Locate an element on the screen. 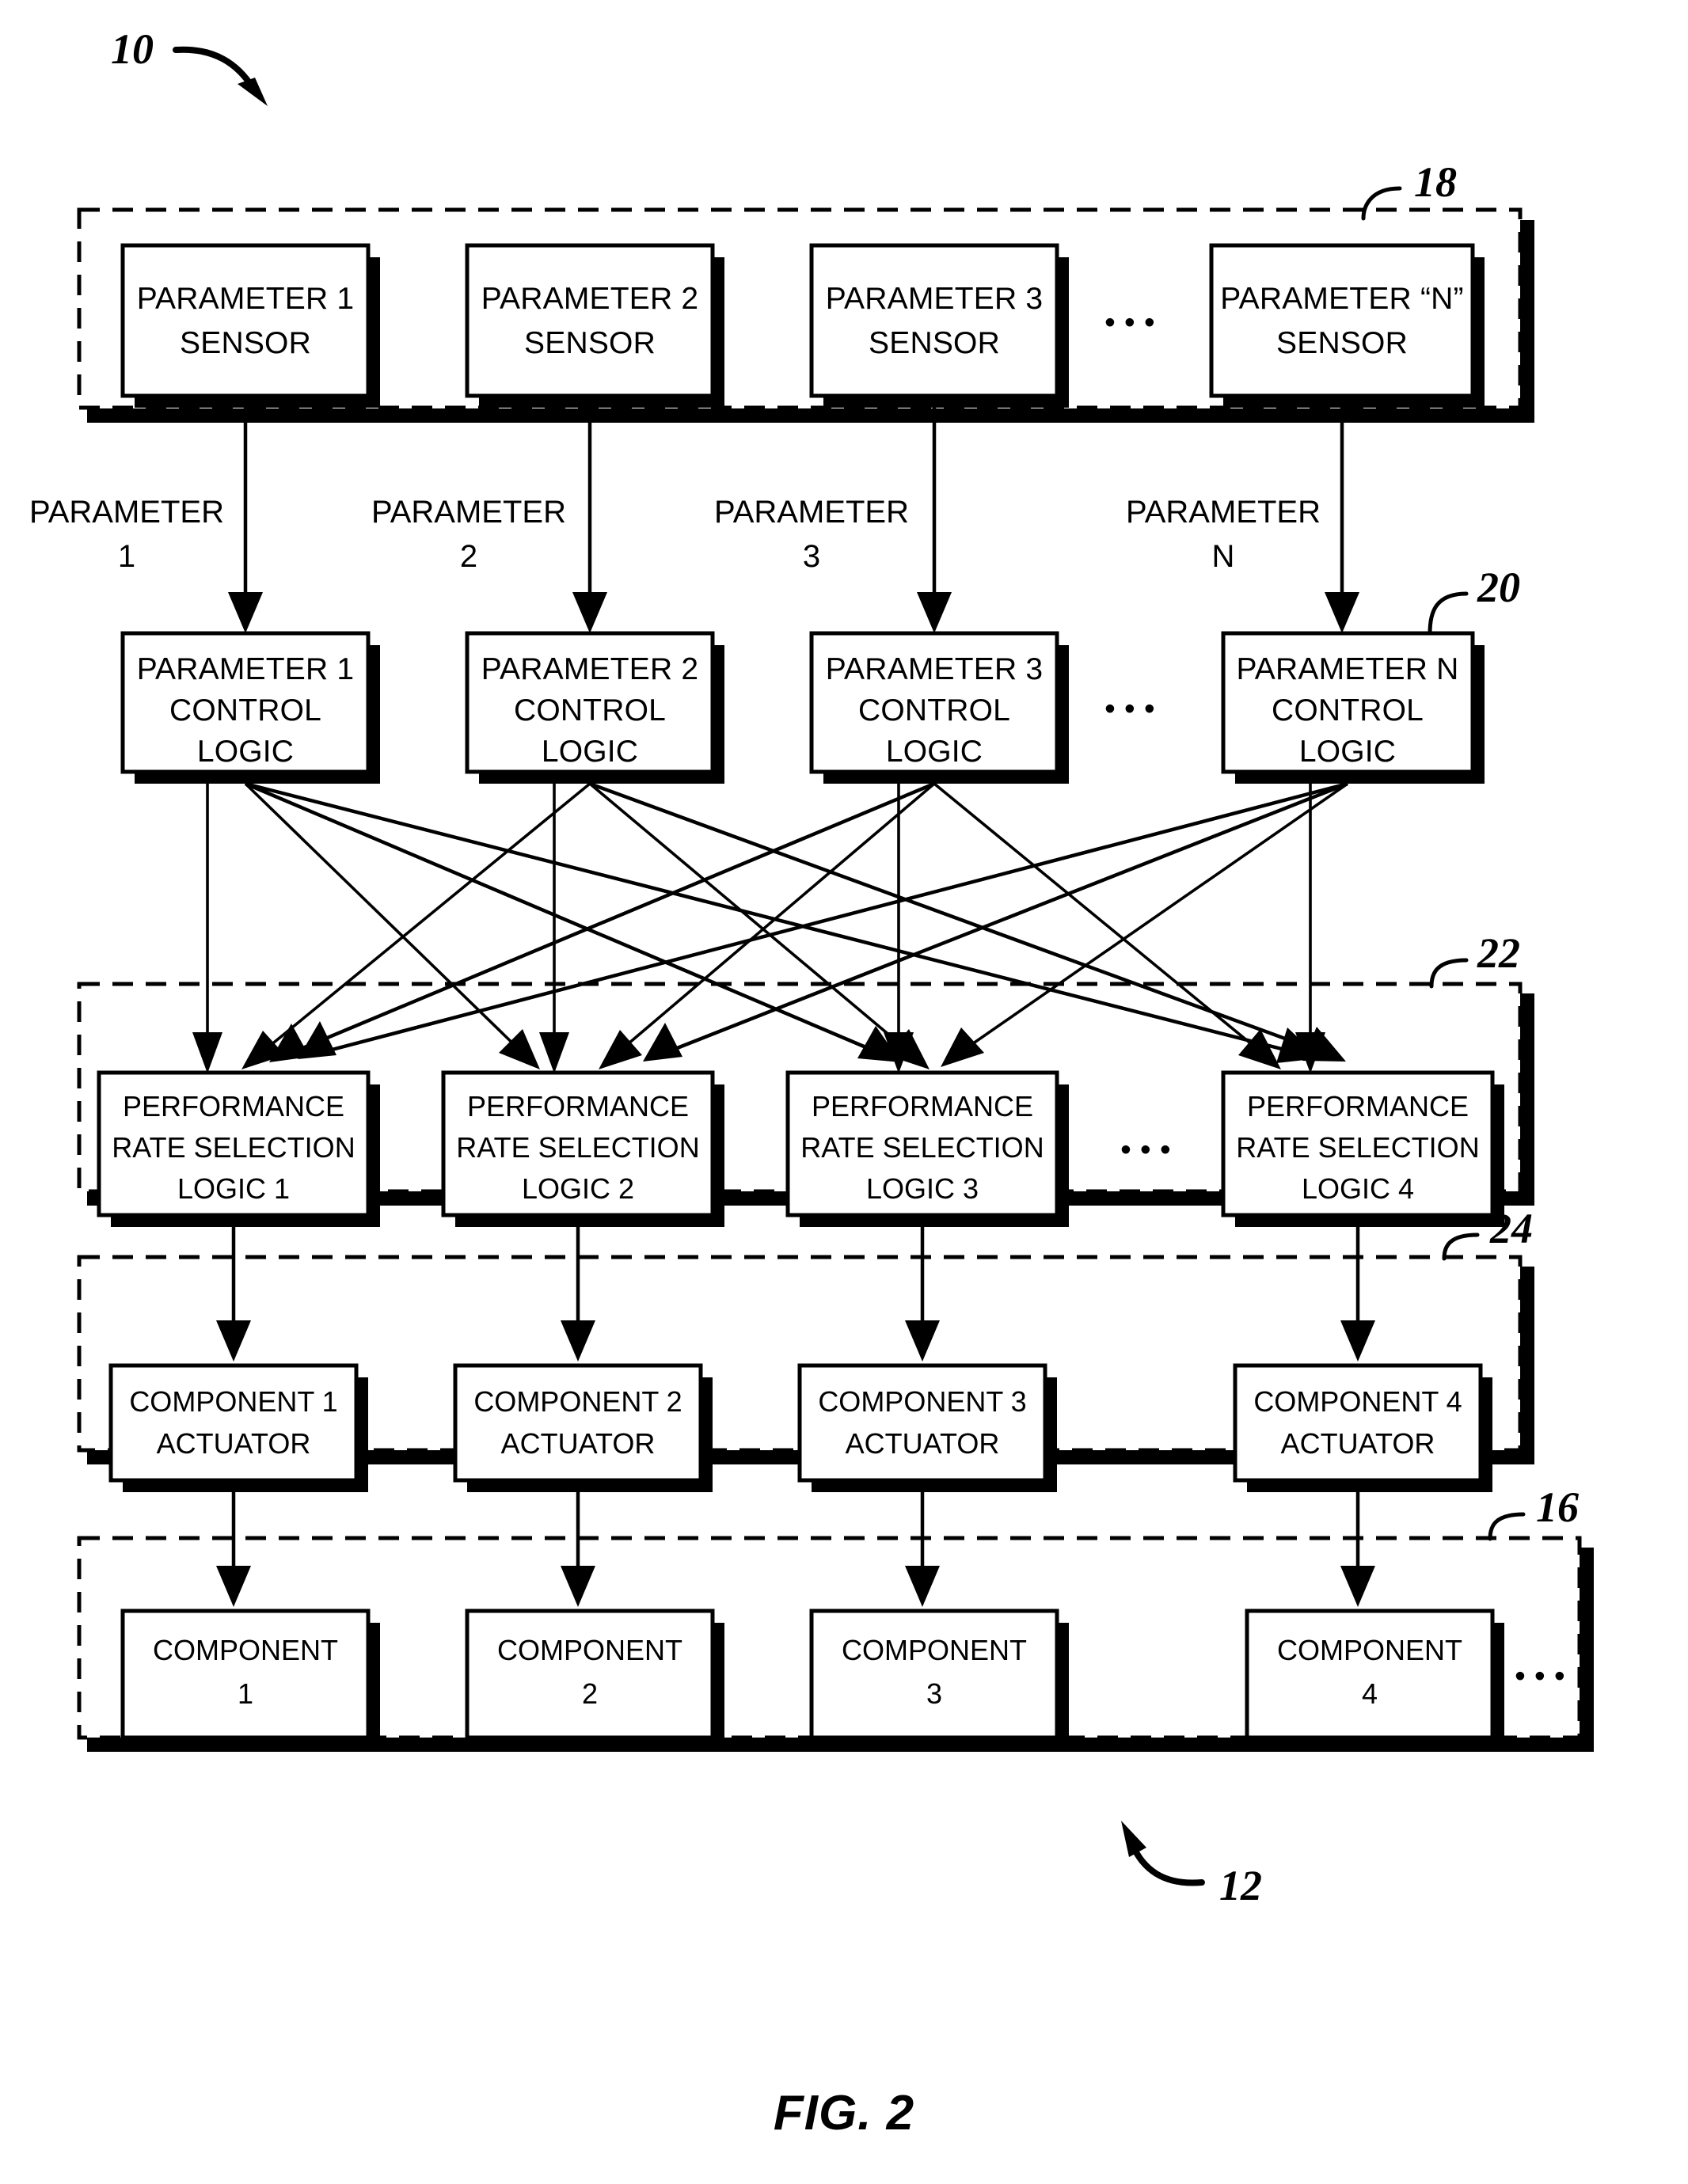 The image size is (1688, 2184). component-2-box: COMPONENT 2 is located at coordinates (594, 1679).